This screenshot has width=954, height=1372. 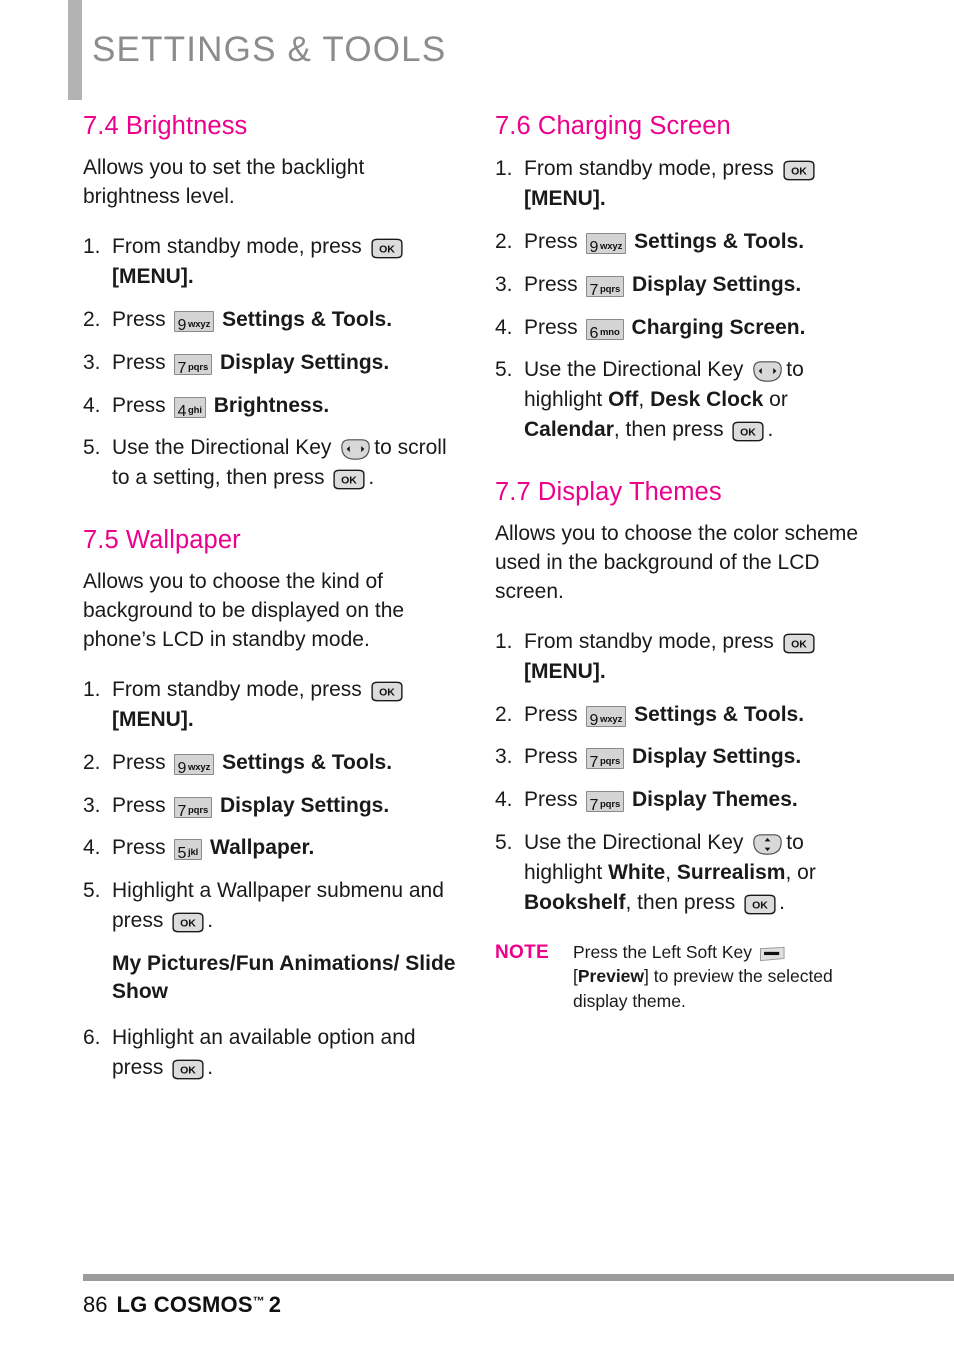 I want to click on step-text: From standby mode, press, so click(x=649, y=169).